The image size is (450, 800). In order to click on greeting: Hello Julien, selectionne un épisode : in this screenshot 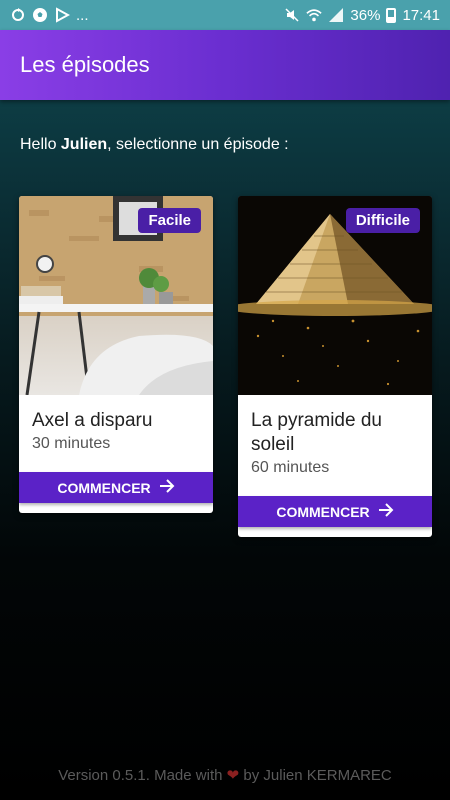, I will do `click(154, 145)`.